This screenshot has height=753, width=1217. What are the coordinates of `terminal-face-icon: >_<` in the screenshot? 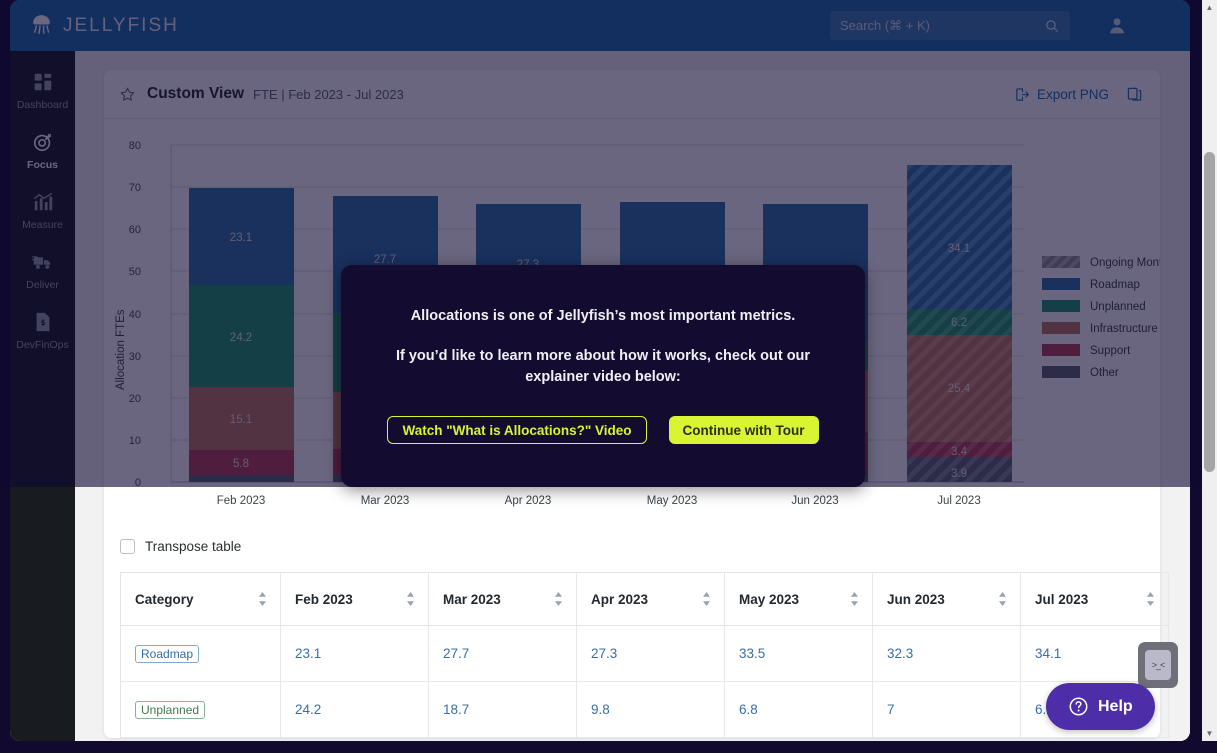 It's located at (1158, 665).